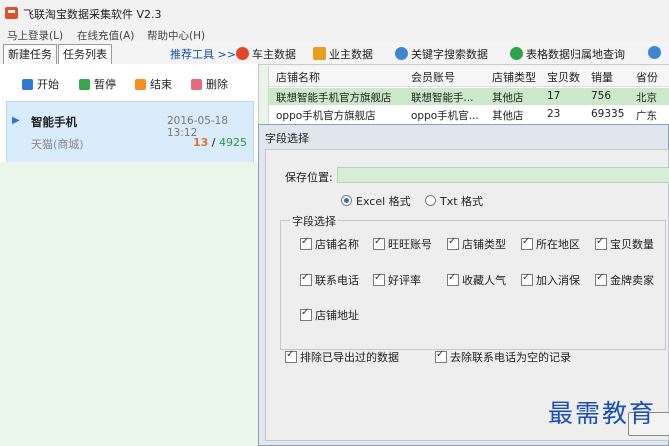 This screenshot has height=446, width=669. What do you see at coordinates (433, 77) in the screenshot?
I see `col-member-account: 会员账号` at bounding box center [433, 77].